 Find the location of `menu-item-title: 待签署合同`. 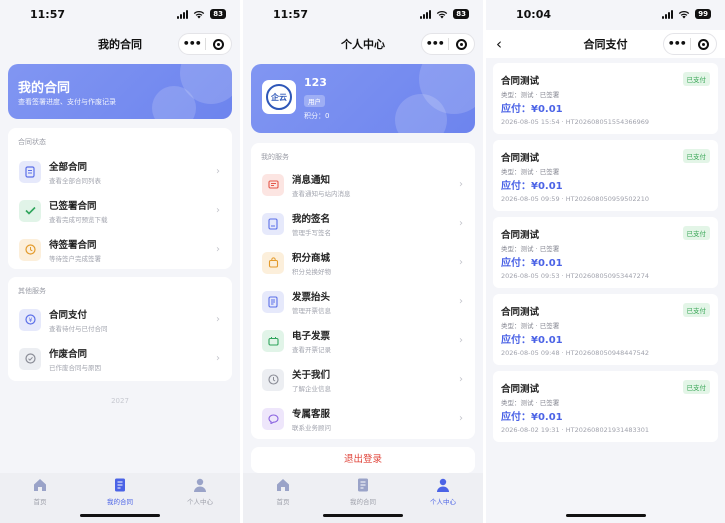

menu-item-title: 待签署合同 is located at coordinates (73, 245).